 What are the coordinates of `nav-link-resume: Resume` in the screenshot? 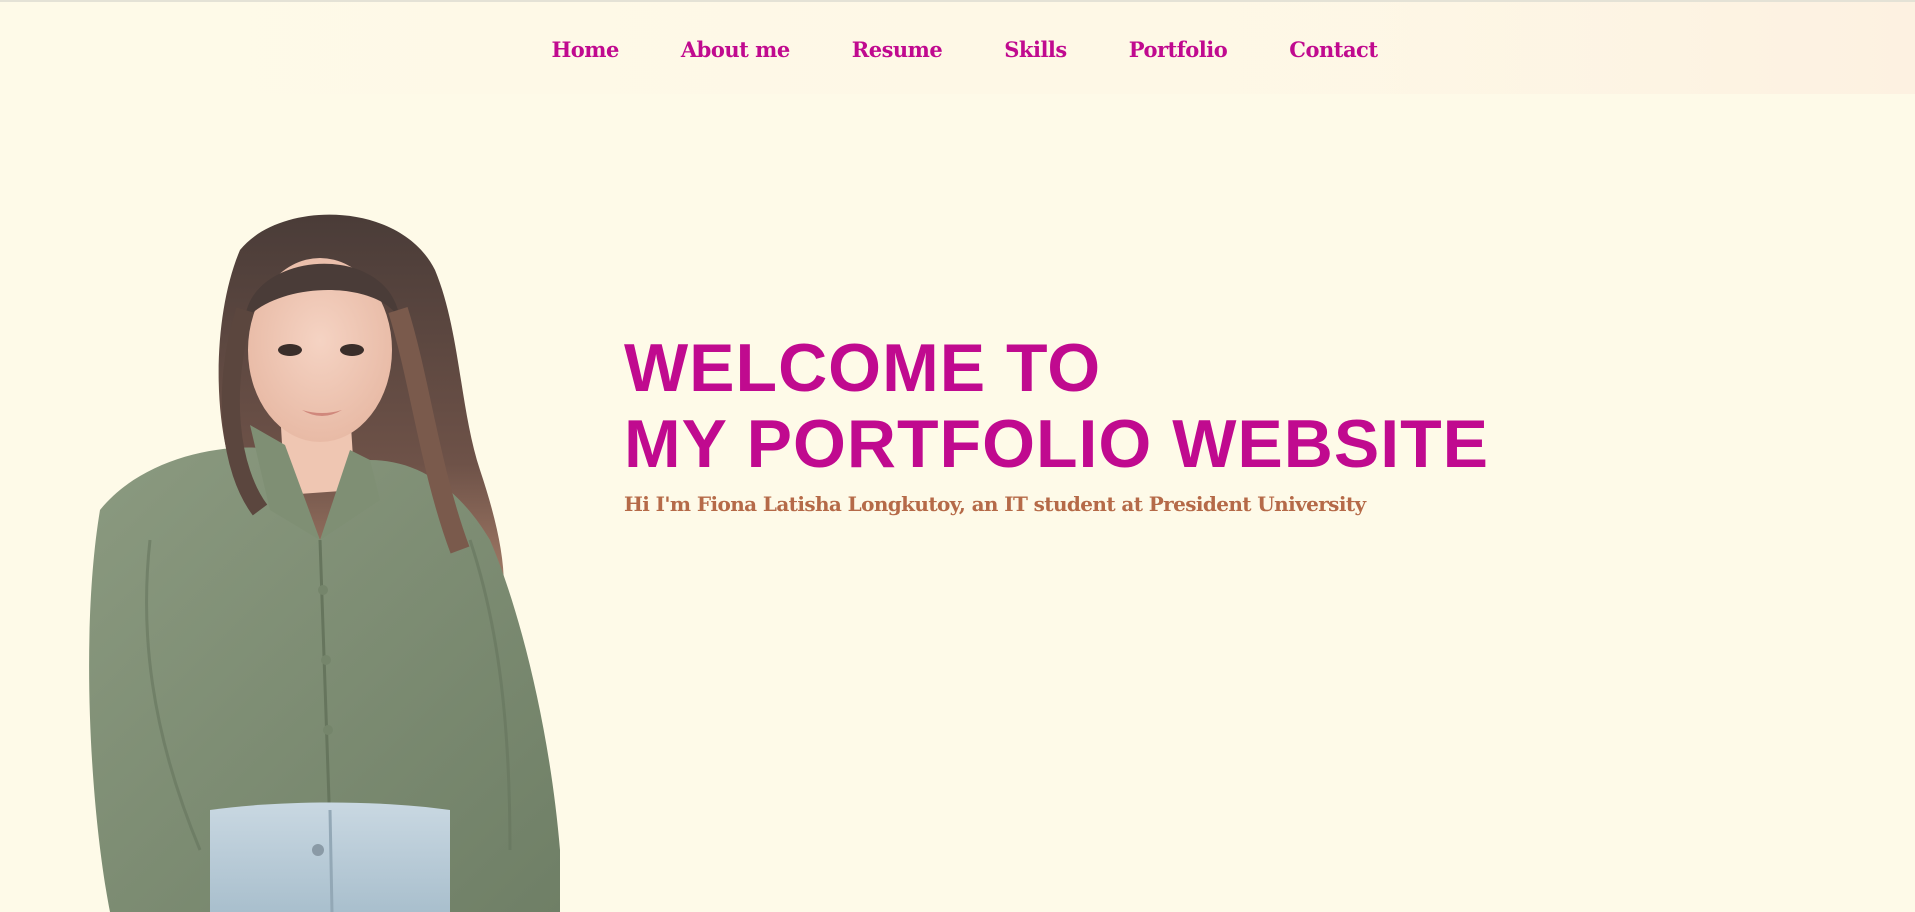 It's located at (897, 50).